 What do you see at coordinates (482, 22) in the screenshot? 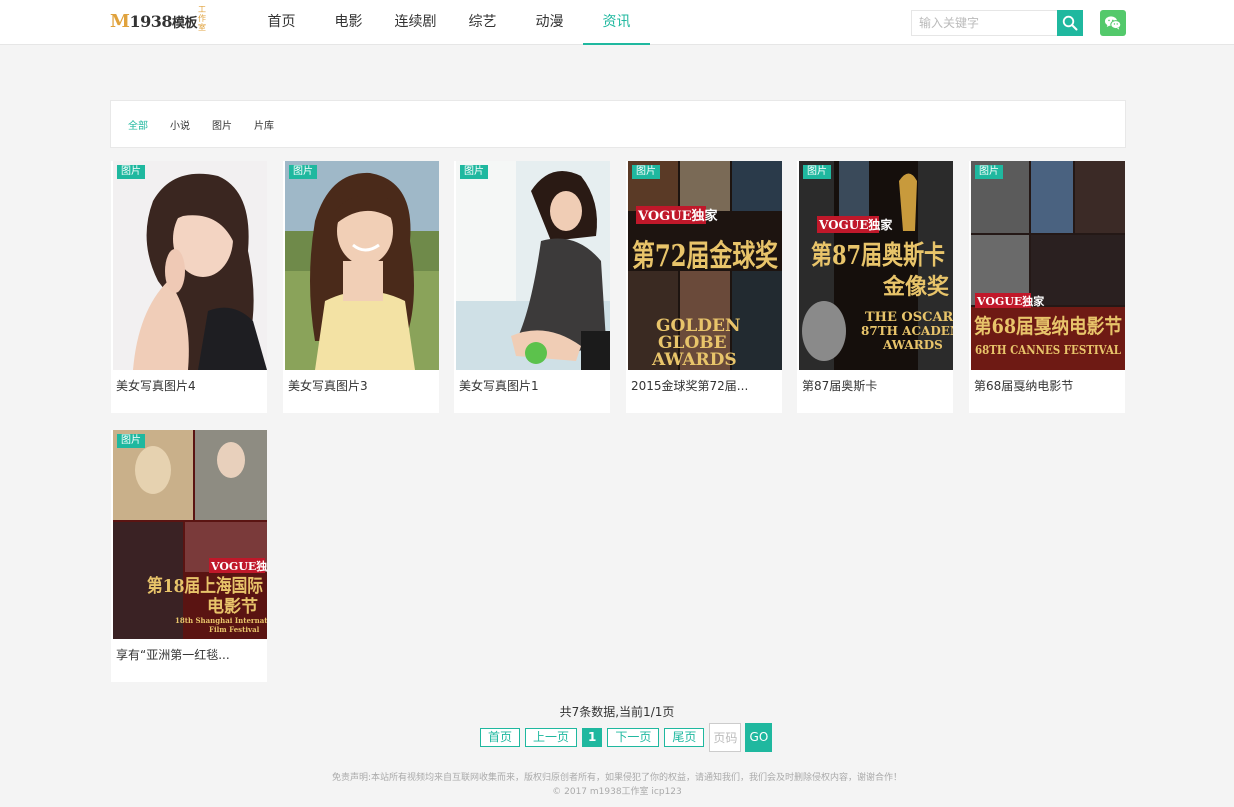
I see `nav-variety: 综艺` at bounding box center [482, 22].